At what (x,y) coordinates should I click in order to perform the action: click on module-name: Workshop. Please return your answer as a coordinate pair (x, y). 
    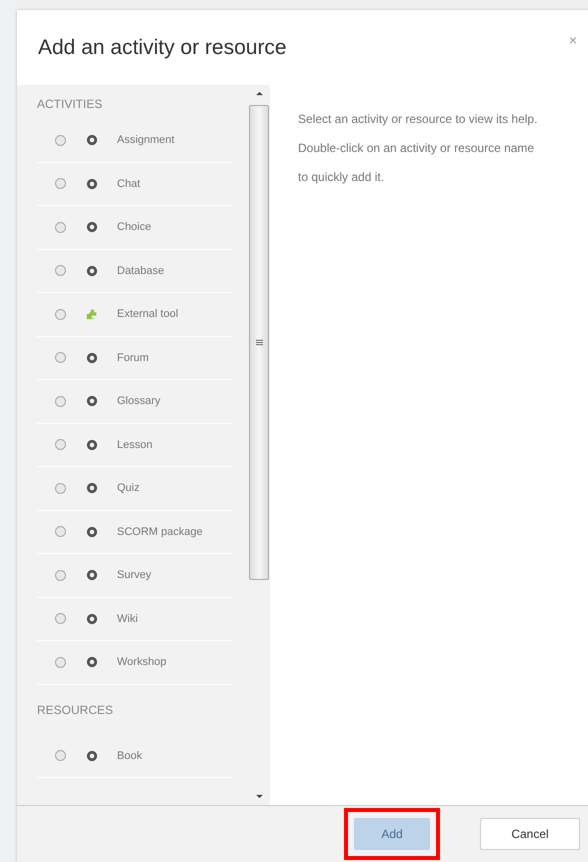
    Looking at the image, I should click on (141, 662).